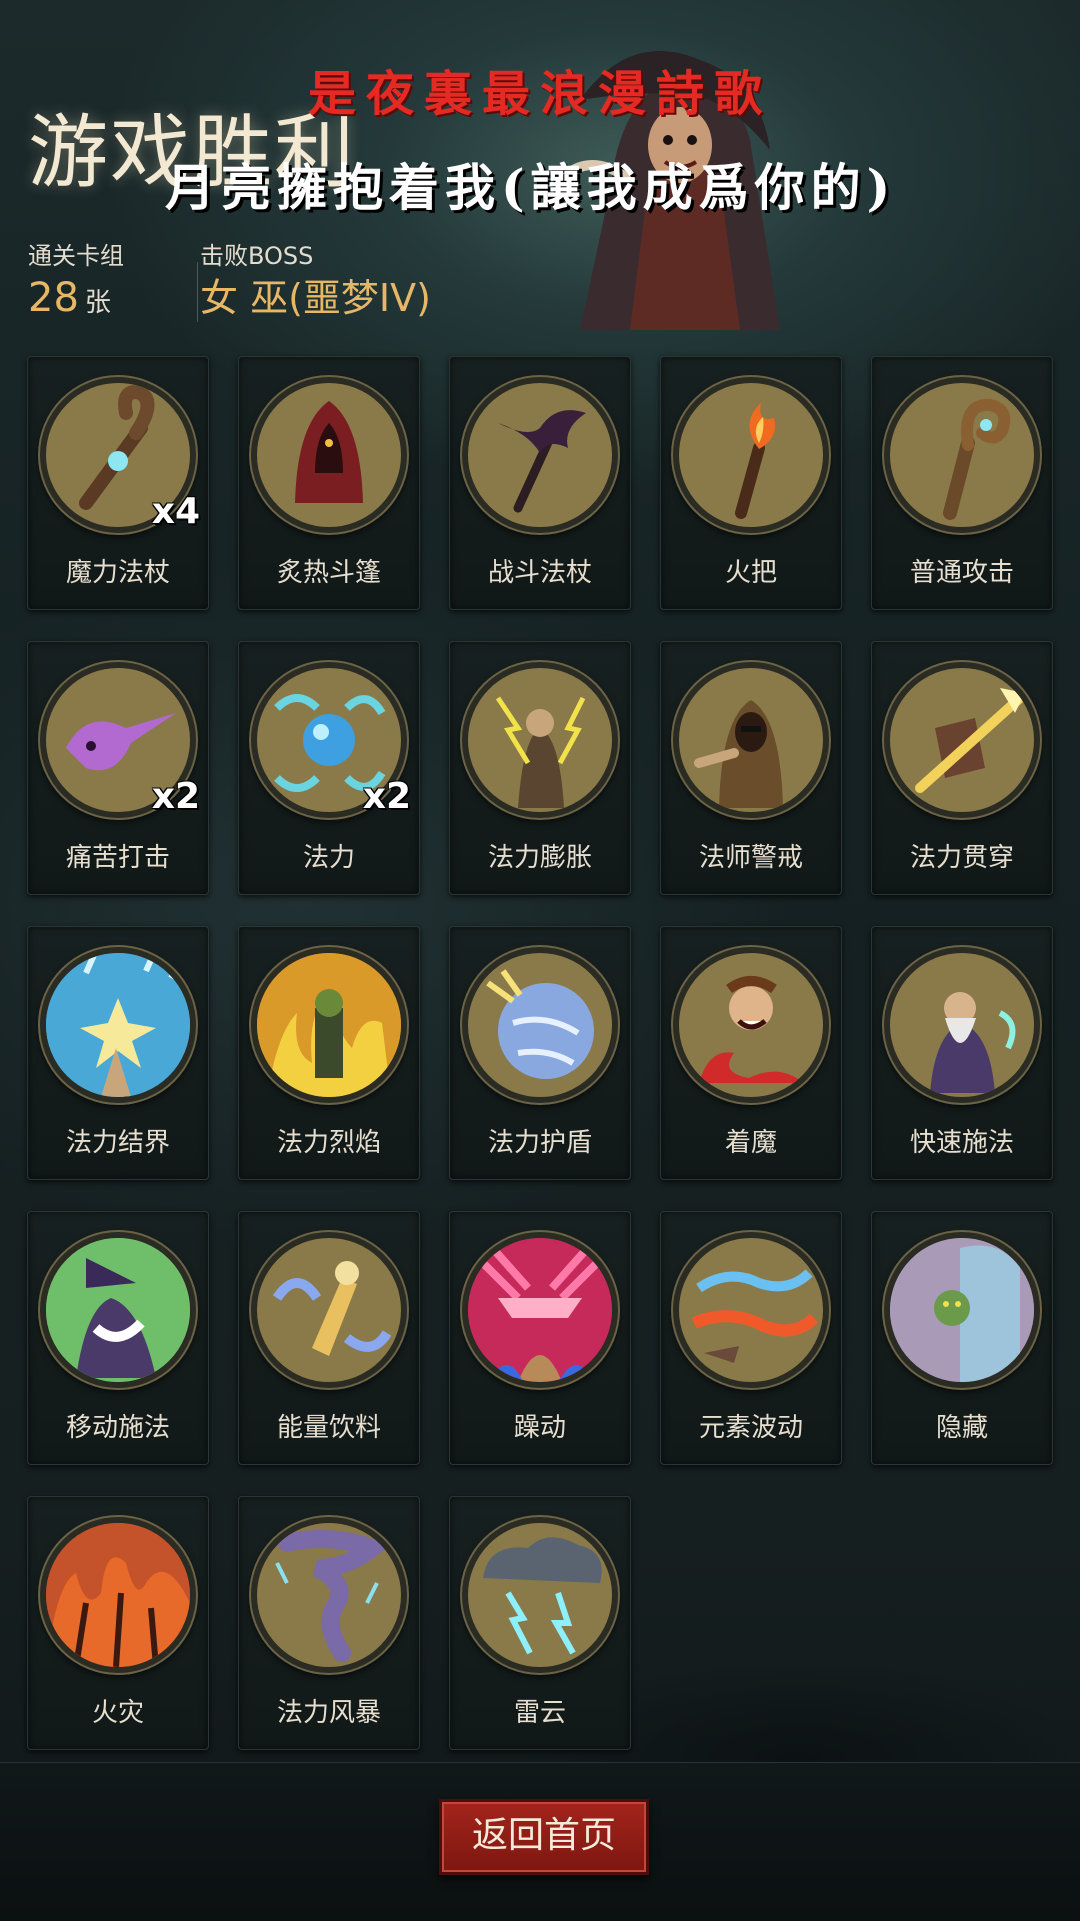 The width and height of the screenshot is (1080, 1921). What do you see at coordinates (118, 1595) in the screenshot?
I see `wildfire-icon` at bounding box center [118, 1595].